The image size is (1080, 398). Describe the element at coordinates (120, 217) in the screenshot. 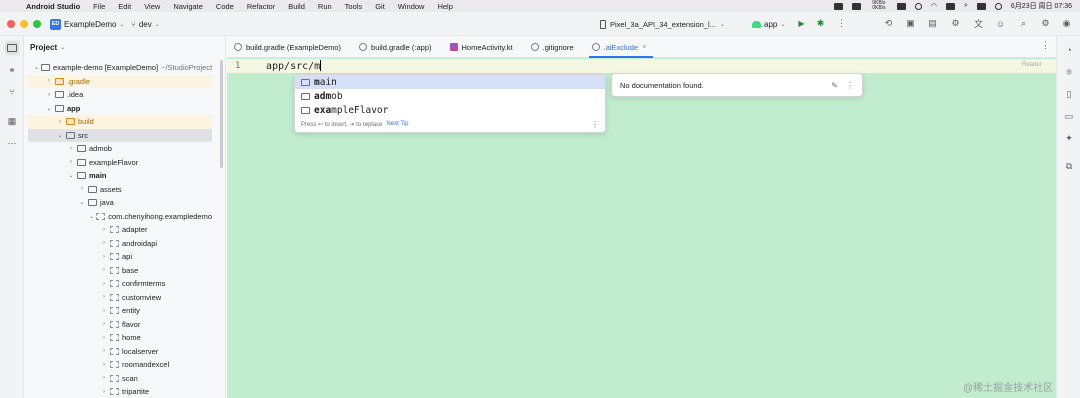

I see `tree-row: ⌄ com.chenyihong.exampledemo` at that location.